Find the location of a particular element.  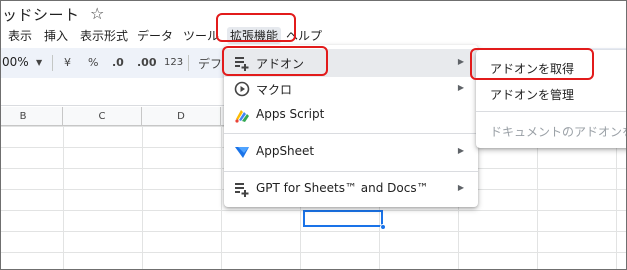

menu-bar: 表示 挿入 表示形式 データ ツール 拡張機能 ヘルプ is located at coordinates (313, 34).